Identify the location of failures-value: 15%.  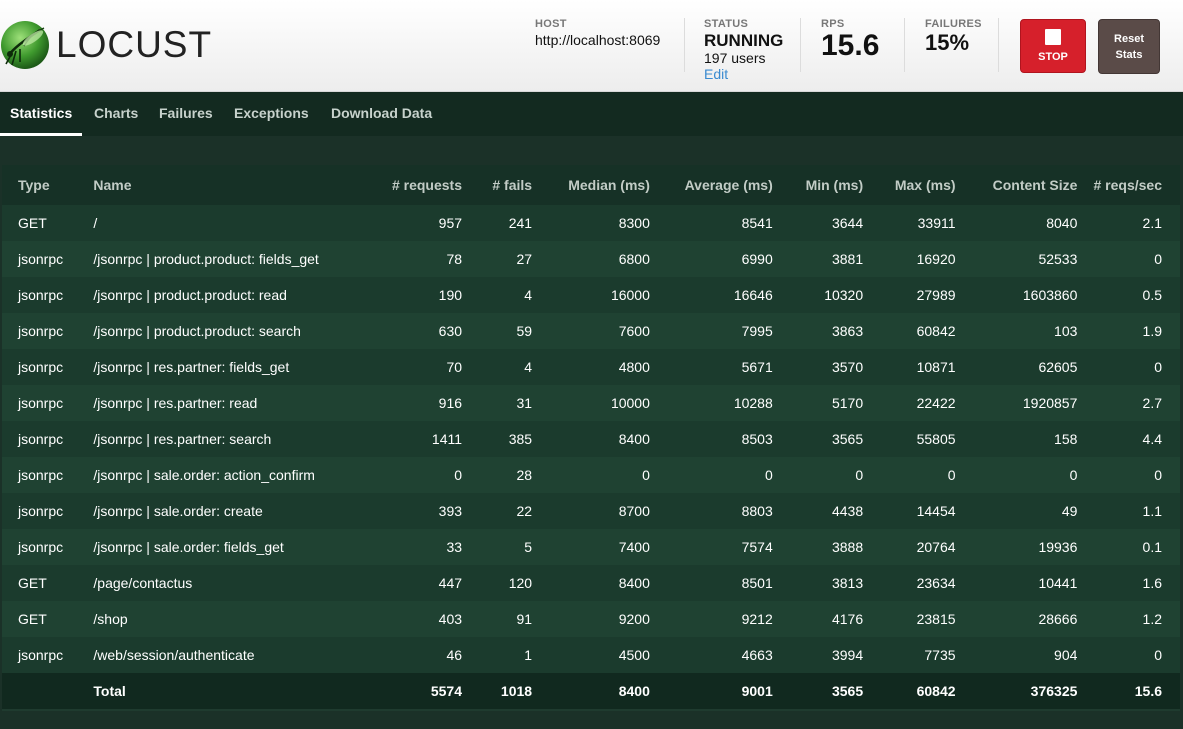
(947, 42).